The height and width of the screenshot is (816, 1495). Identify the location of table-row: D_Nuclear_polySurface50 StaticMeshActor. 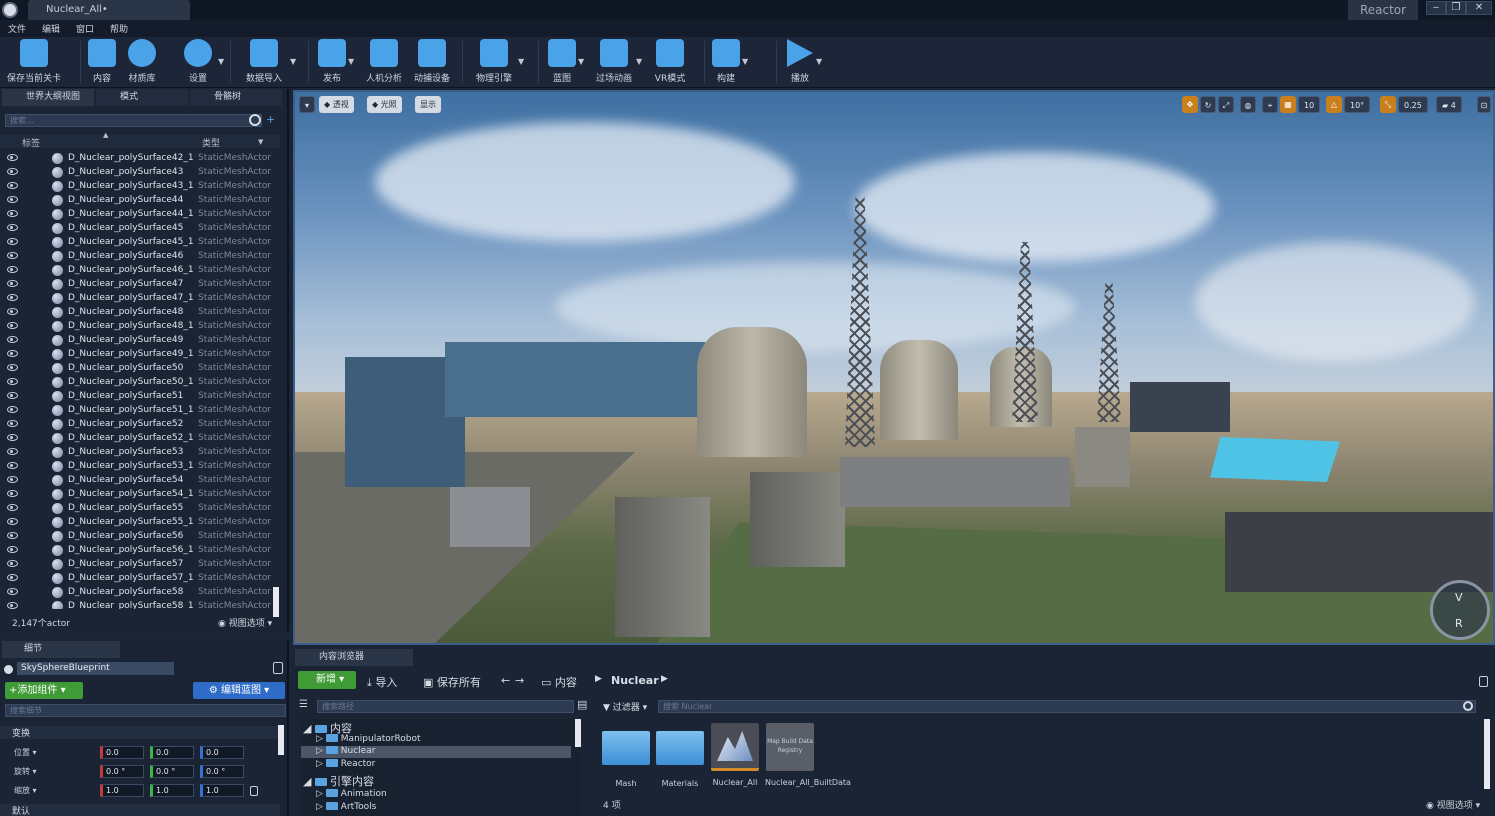
(136, 368).